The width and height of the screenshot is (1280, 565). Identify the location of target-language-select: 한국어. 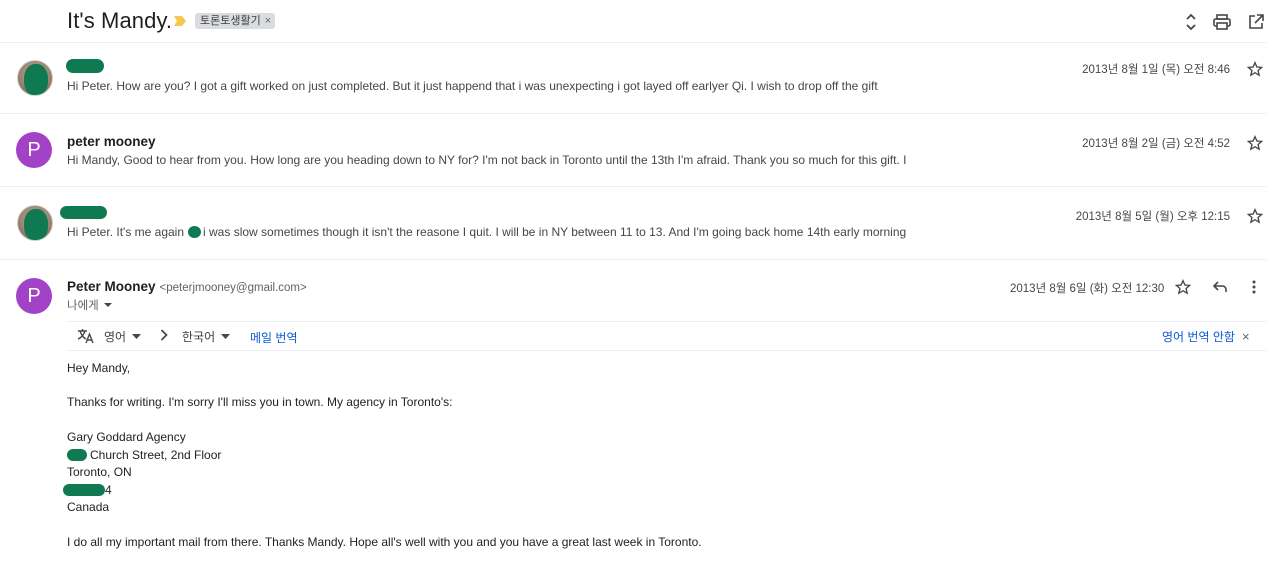
(206, 336).